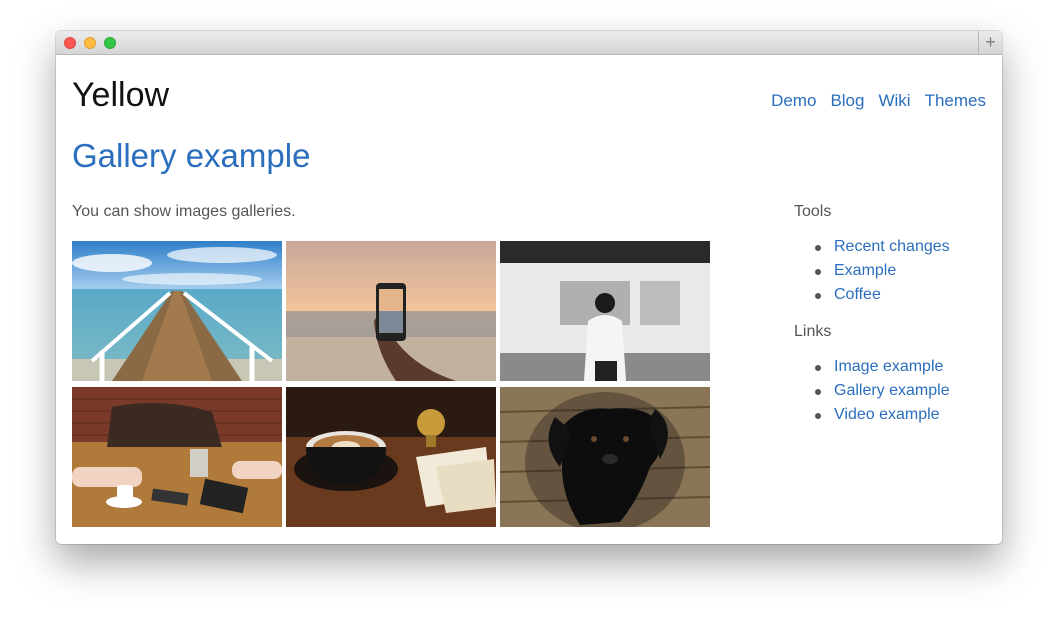 This screenshot has width=1058, height=624. What do you see at coordinates (857, 294) in the screenshot?
I see `coffee-link: Coffee` at bounding box center [857, 294].